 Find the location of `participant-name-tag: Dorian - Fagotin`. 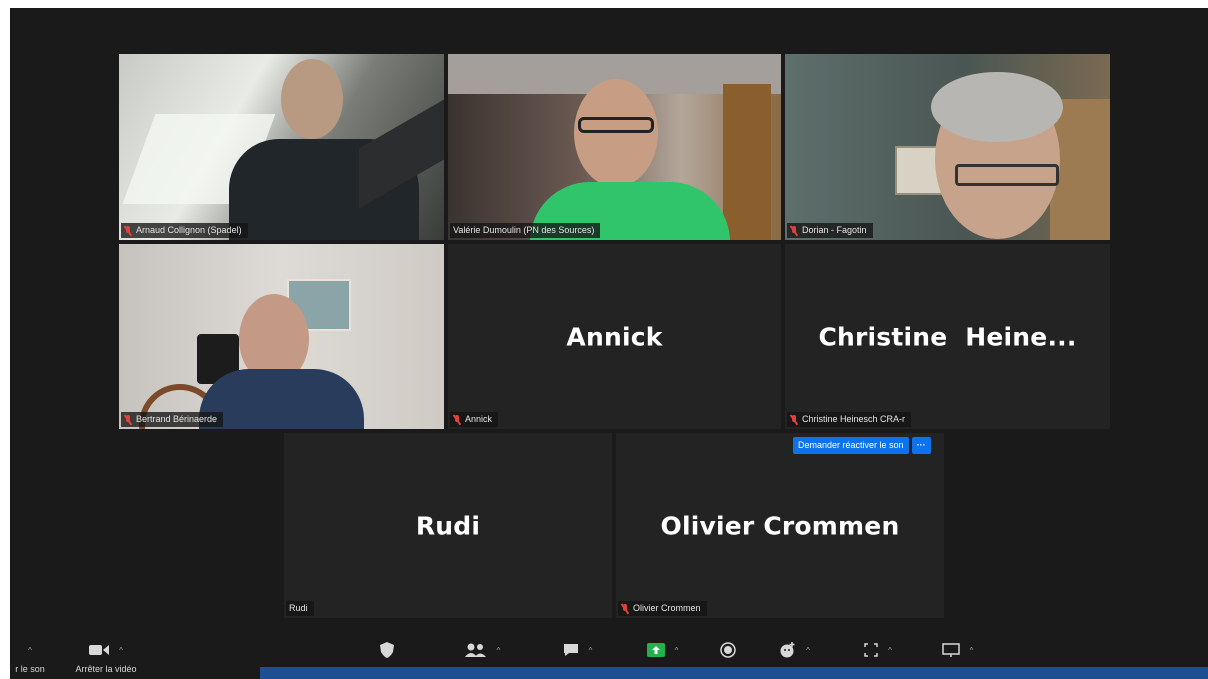

participant-name-tag: Dorian - Fagotin is located at coordinates (830, 230).